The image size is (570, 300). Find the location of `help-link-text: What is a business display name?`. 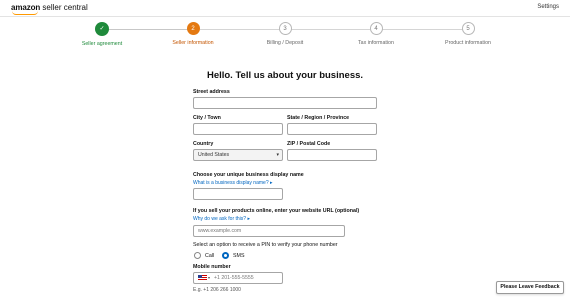

help-link-text: What is a business display name? is located at coordinates (231, 183).